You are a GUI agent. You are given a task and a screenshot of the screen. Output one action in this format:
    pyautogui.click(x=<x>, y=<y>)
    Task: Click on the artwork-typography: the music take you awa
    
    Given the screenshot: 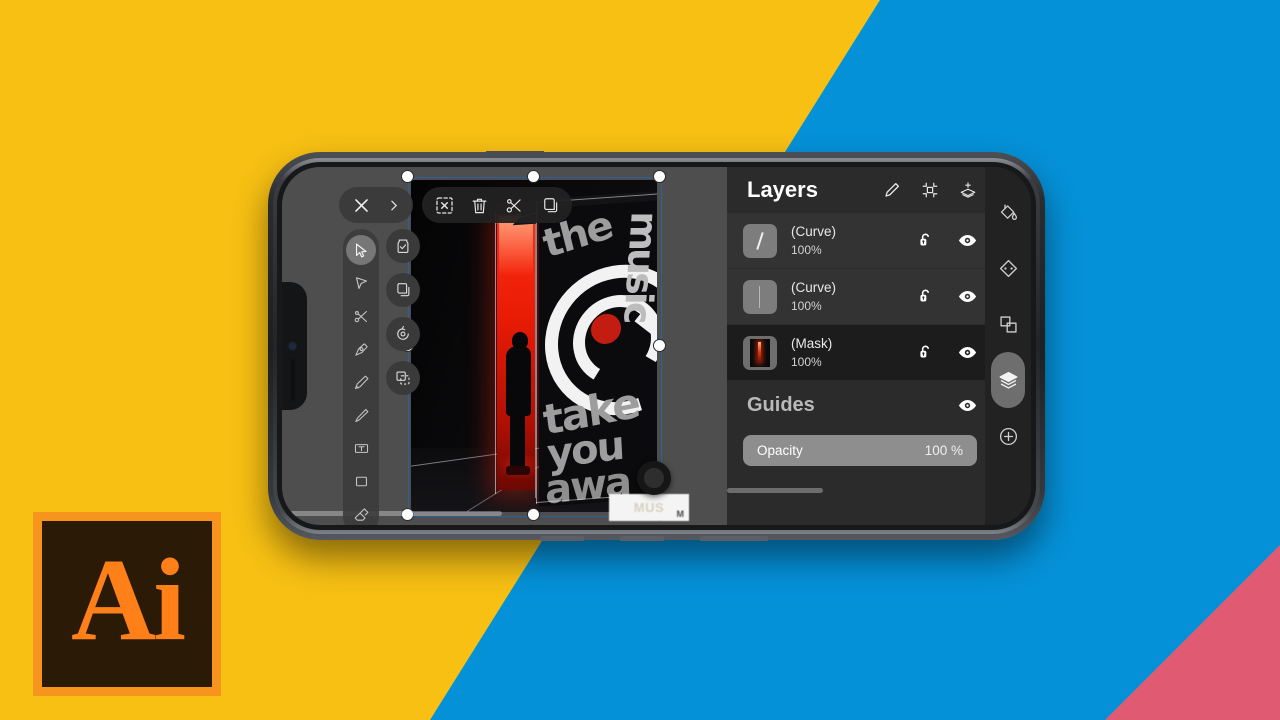 What is the action you would take?
    pyautogui.click(x=598, y=353)
    